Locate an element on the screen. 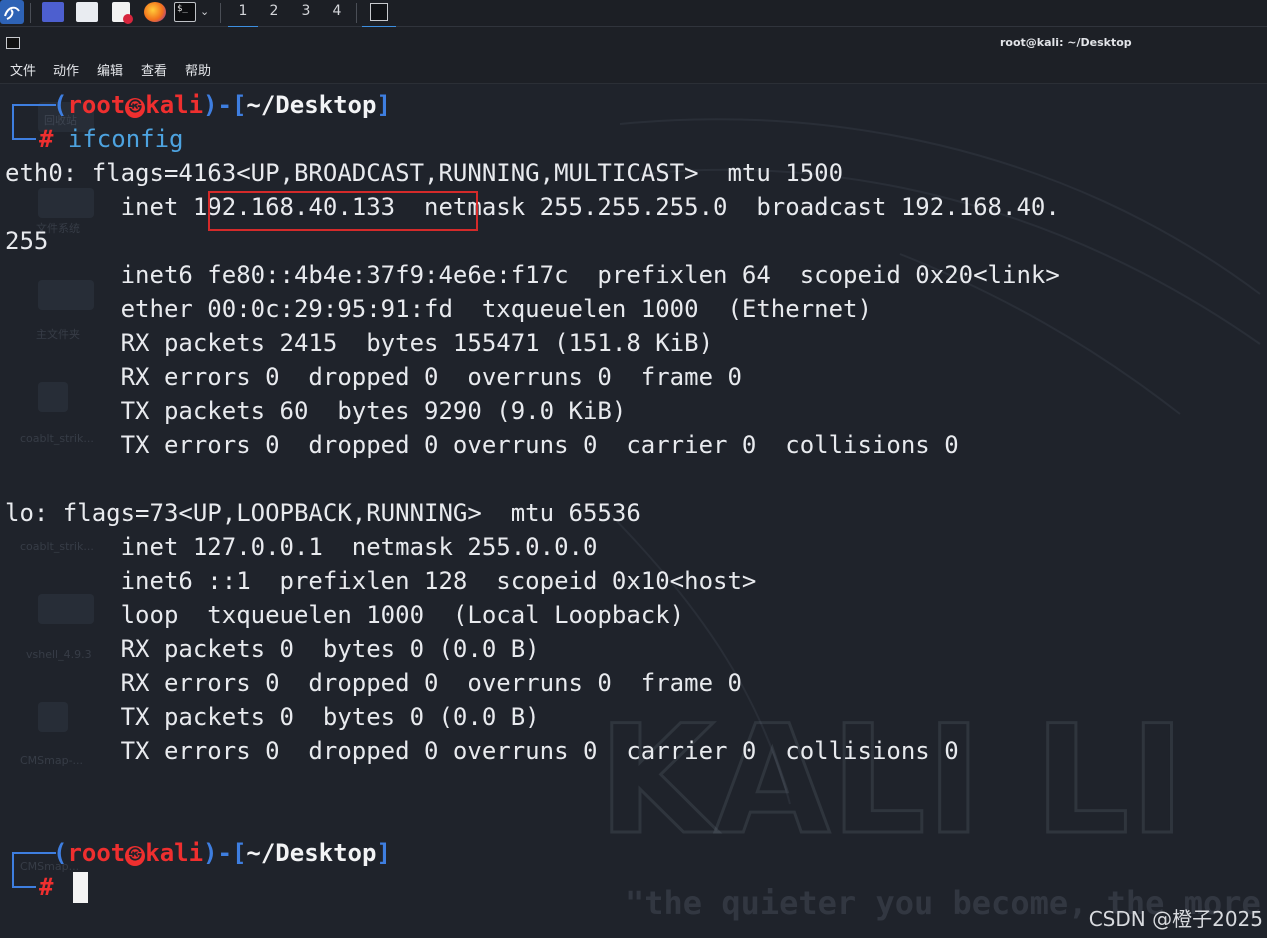 The image size is (1267, 938). workspace-1: 1 is located at coordinates (243, 14).